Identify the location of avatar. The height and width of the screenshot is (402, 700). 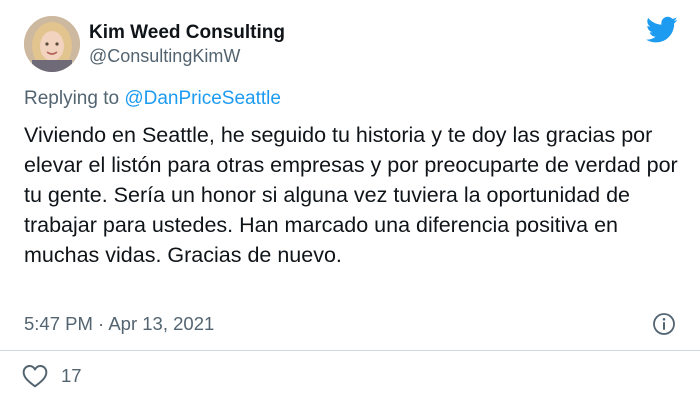
(52, 44).